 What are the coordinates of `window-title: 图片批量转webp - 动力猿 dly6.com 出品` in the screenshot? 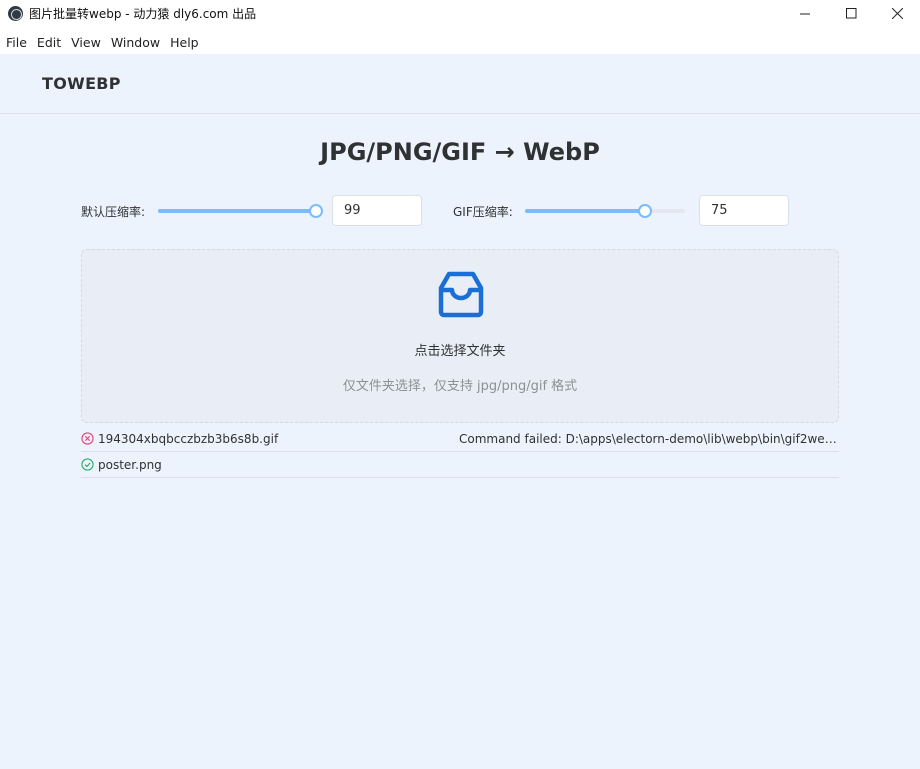 It's located at (143, 13).